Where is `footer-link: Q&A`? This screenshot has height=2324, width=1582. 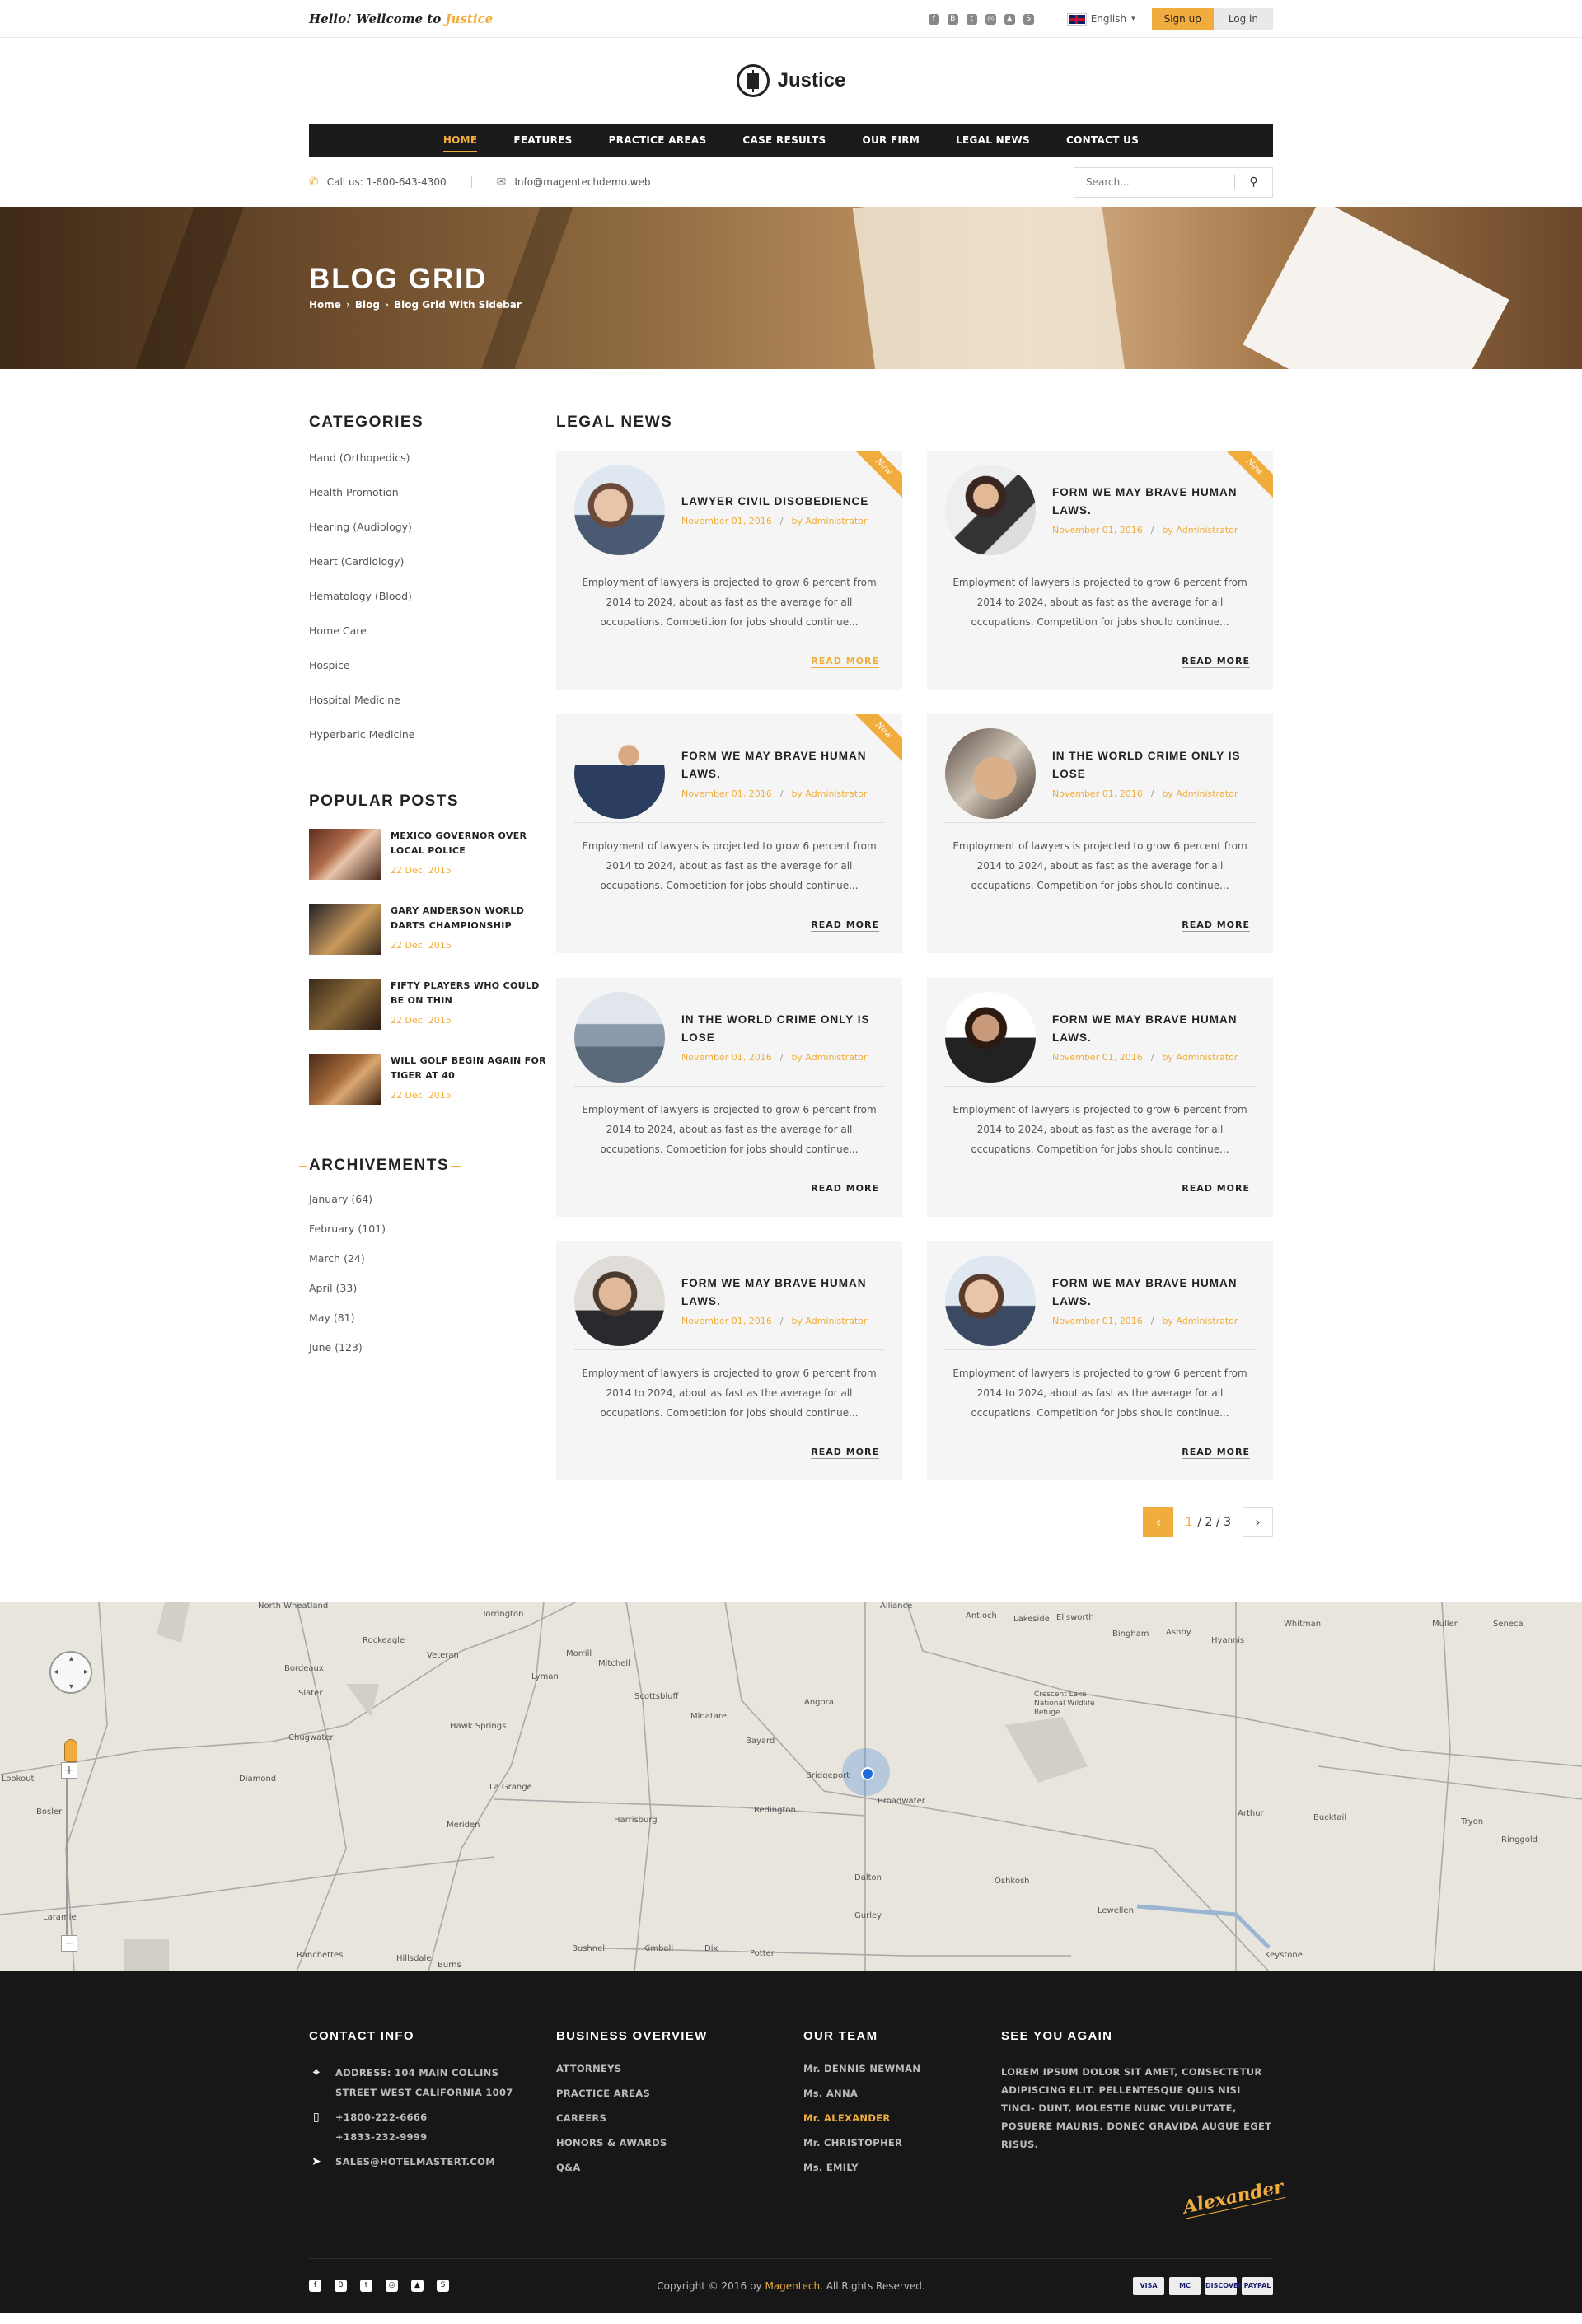
footer-link: Q&A is located at coordinates (679, 2174).